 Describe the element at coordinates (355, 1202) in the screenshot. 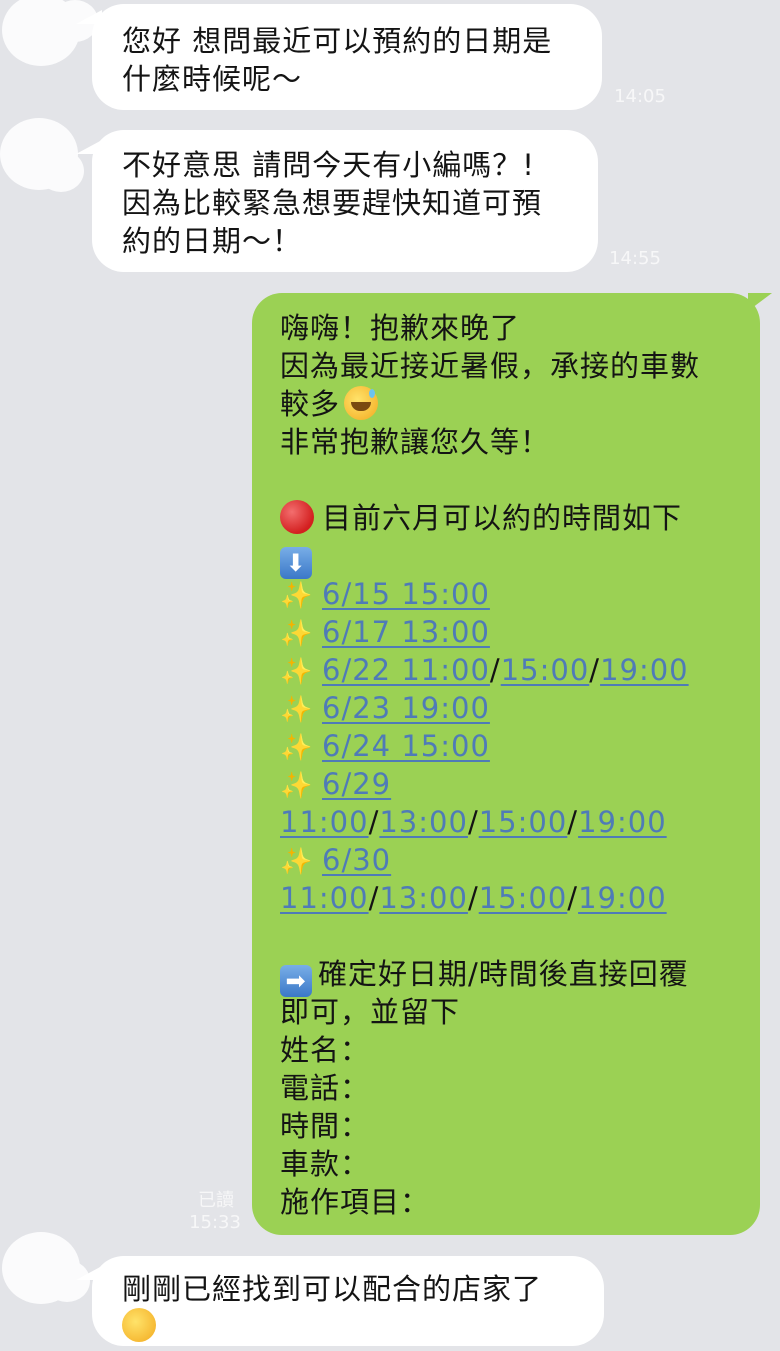

I see `form-field-label: 施作項目：` at that location.